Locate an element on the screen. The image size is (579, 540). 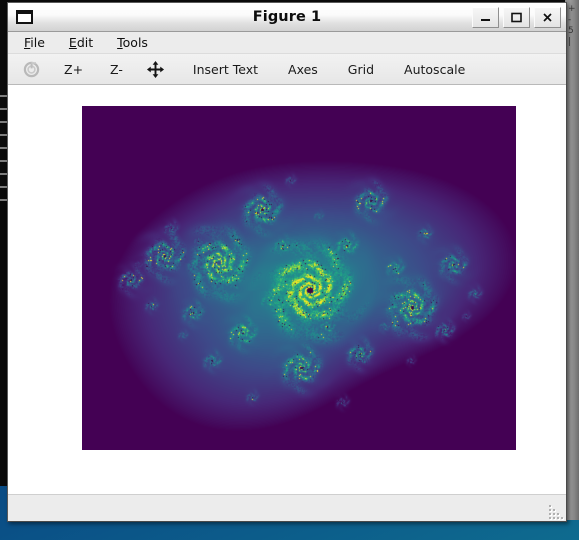
window-controls is located at coordinates (516, 17).